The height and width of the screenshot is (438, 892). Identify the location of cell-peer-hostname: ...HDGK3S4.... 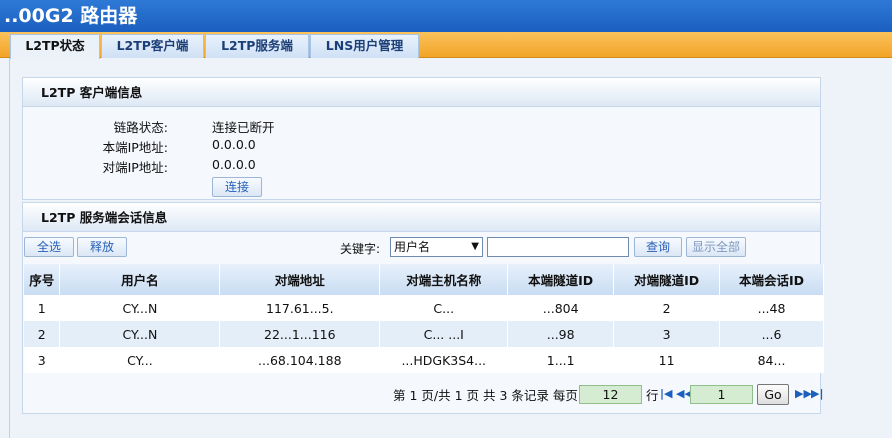
(444, 360).